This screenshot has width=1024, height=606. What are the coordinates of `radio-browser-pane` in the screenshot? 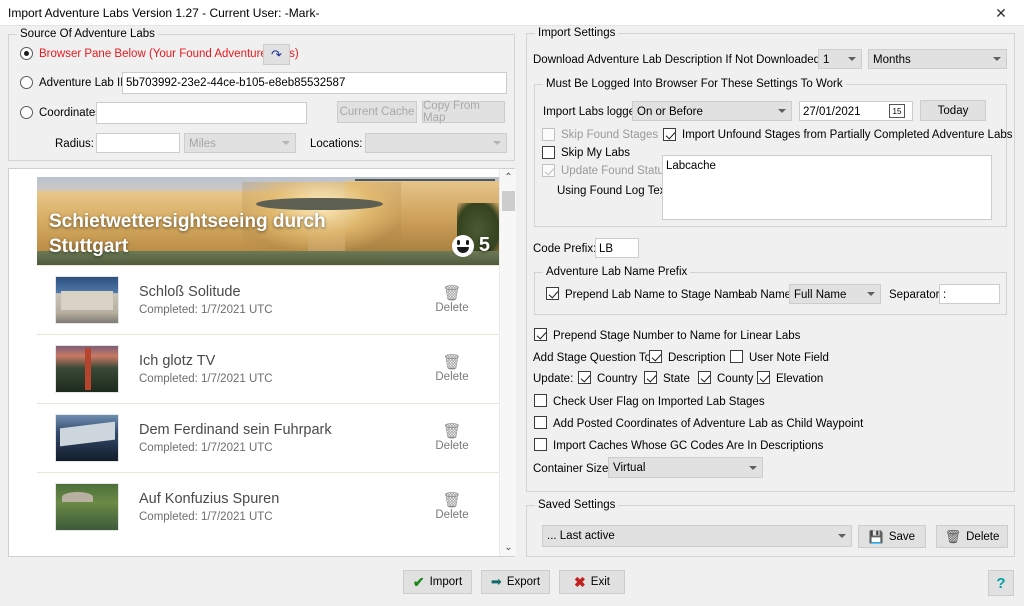 It's located at (26, 53).